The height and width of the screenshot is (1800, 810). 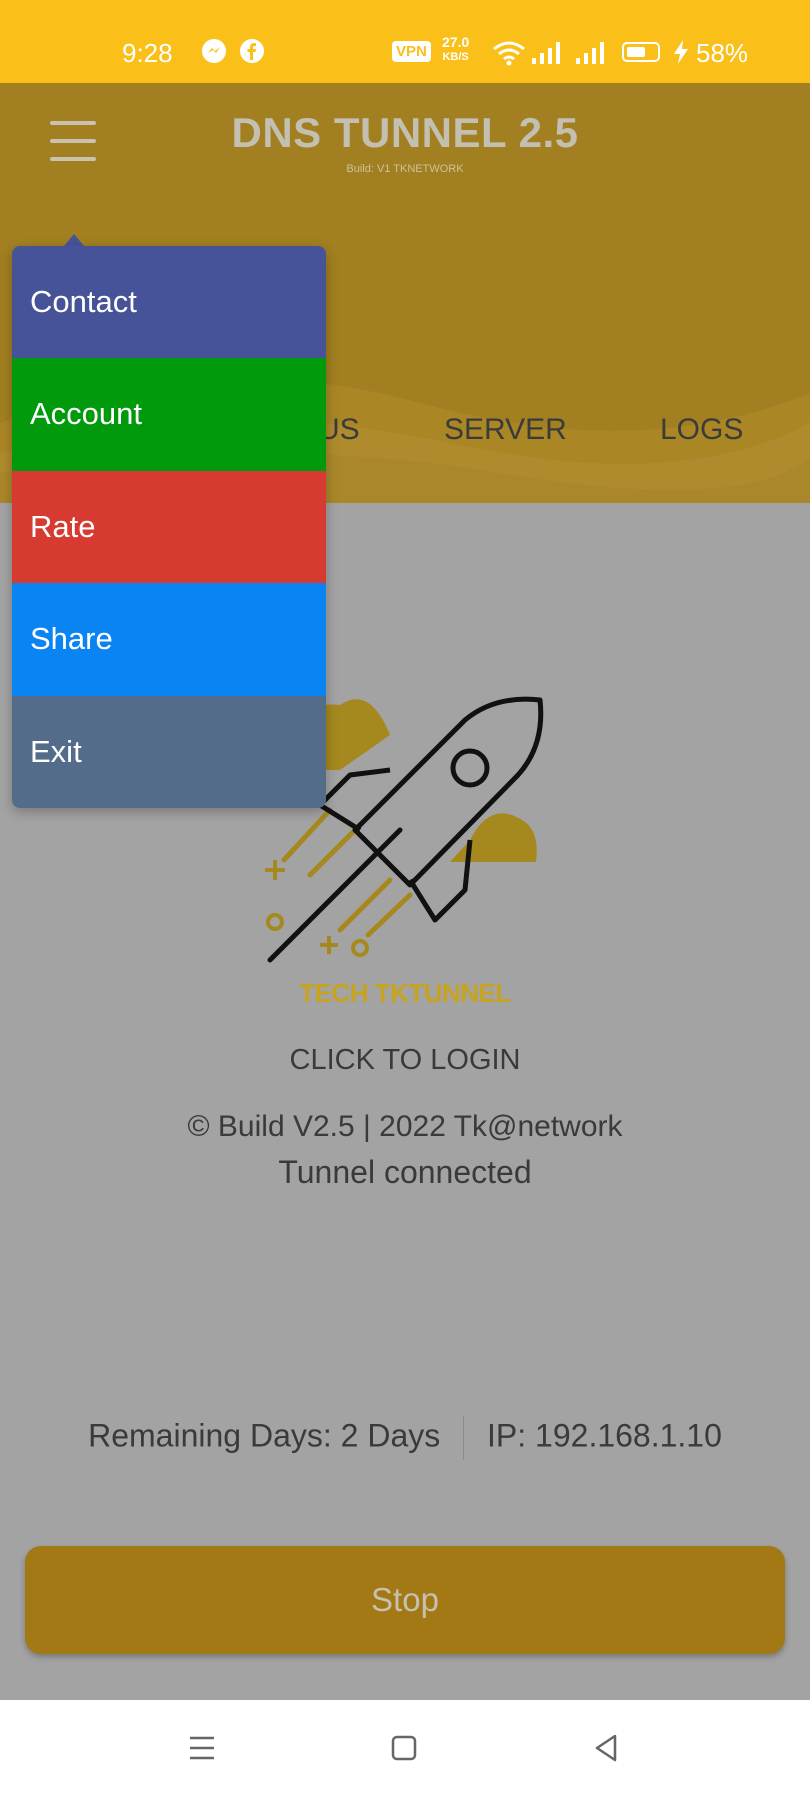 I want to click on back-icon, so click(x=606, y=1748).